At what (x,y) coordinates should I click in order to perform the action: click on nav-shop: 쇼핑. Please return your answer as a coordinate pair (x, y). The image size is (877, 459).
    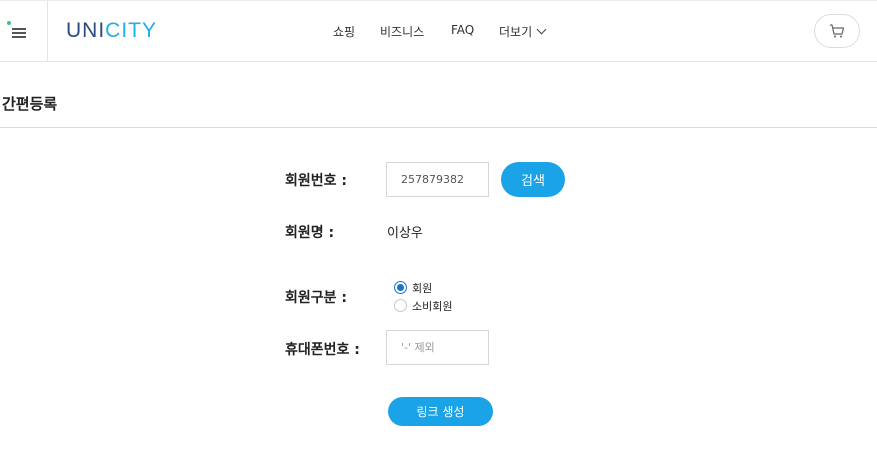
    Looking at the image, I should click on (344, 31).